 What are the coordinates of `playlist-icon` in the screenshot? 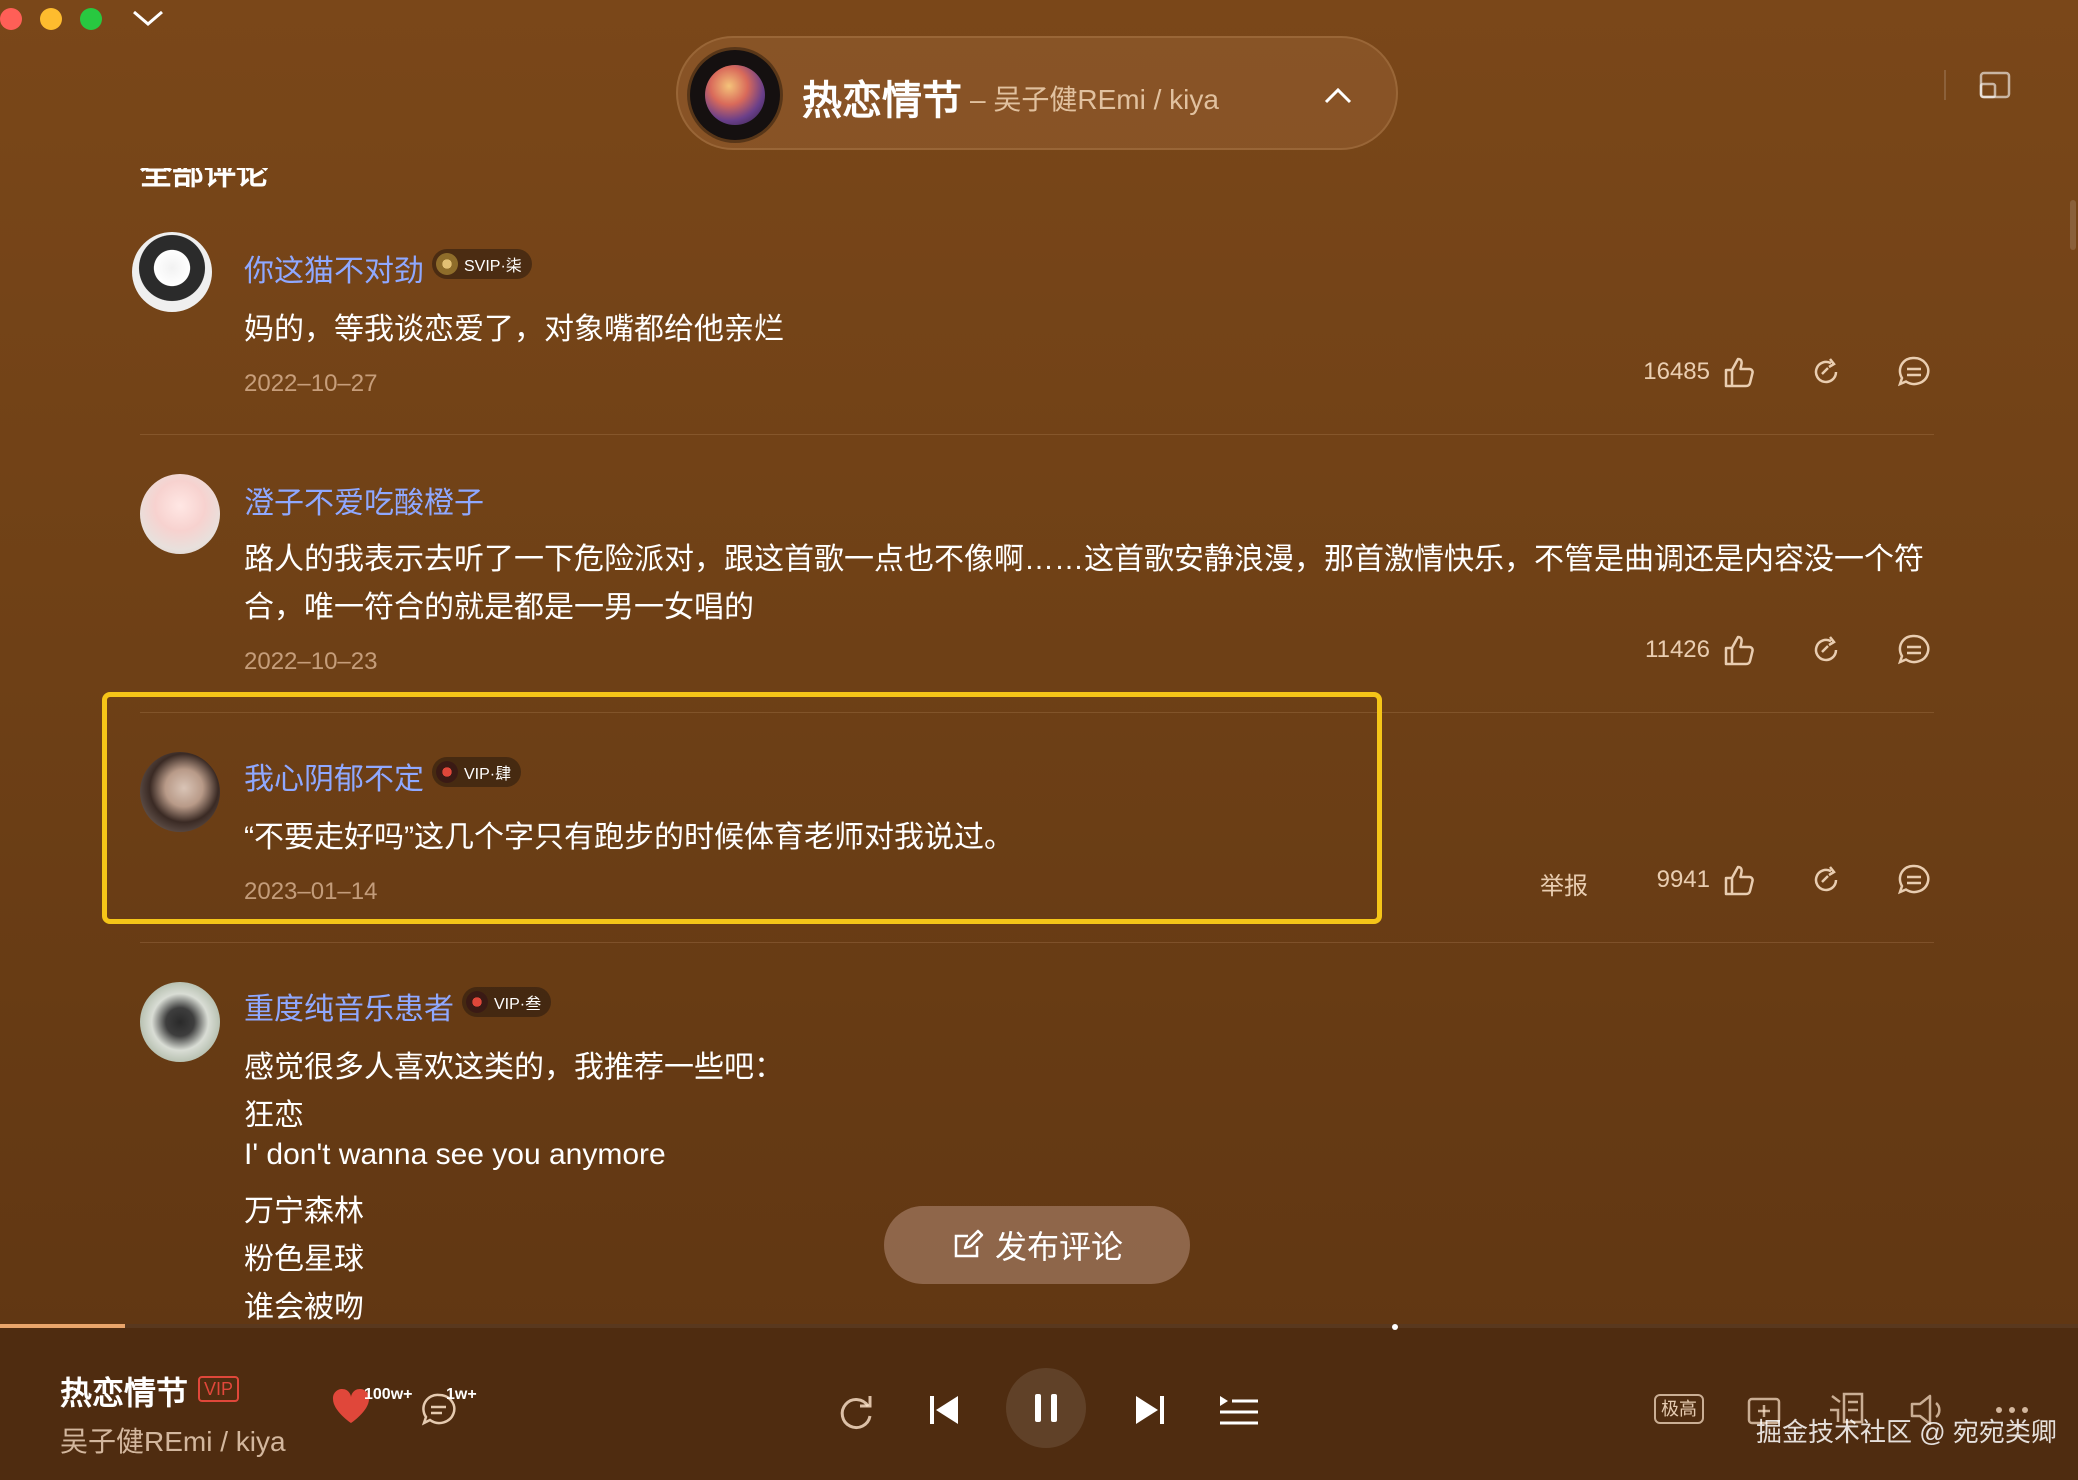 It's located at (1239, 1410).